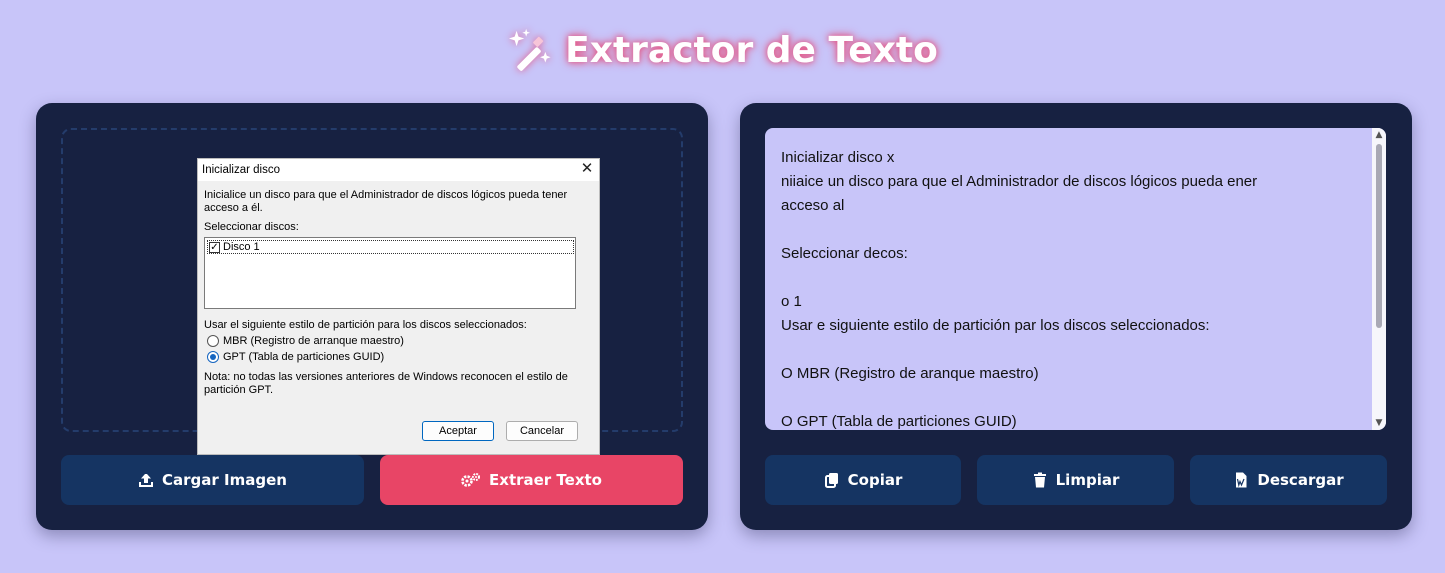 This screenshot has height=573, width=1445. I want to click on extract-button-label: Extraer Texto, so click(545, 480).